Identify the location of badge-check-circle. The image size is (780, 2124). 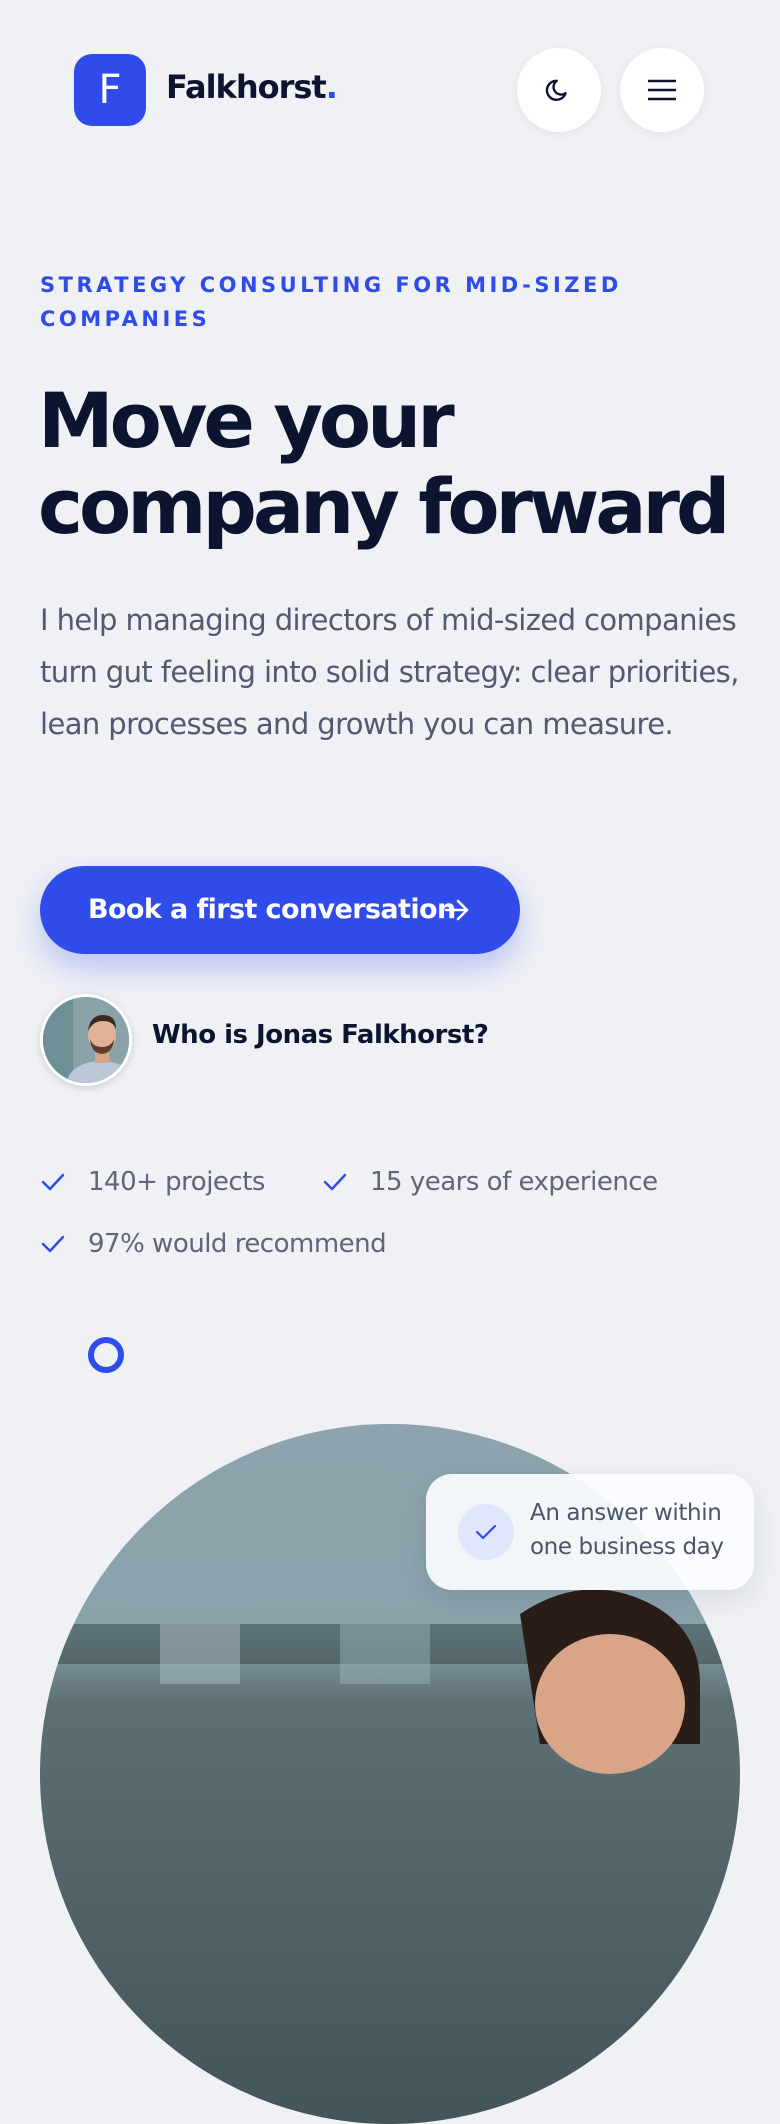
(486, 1532).